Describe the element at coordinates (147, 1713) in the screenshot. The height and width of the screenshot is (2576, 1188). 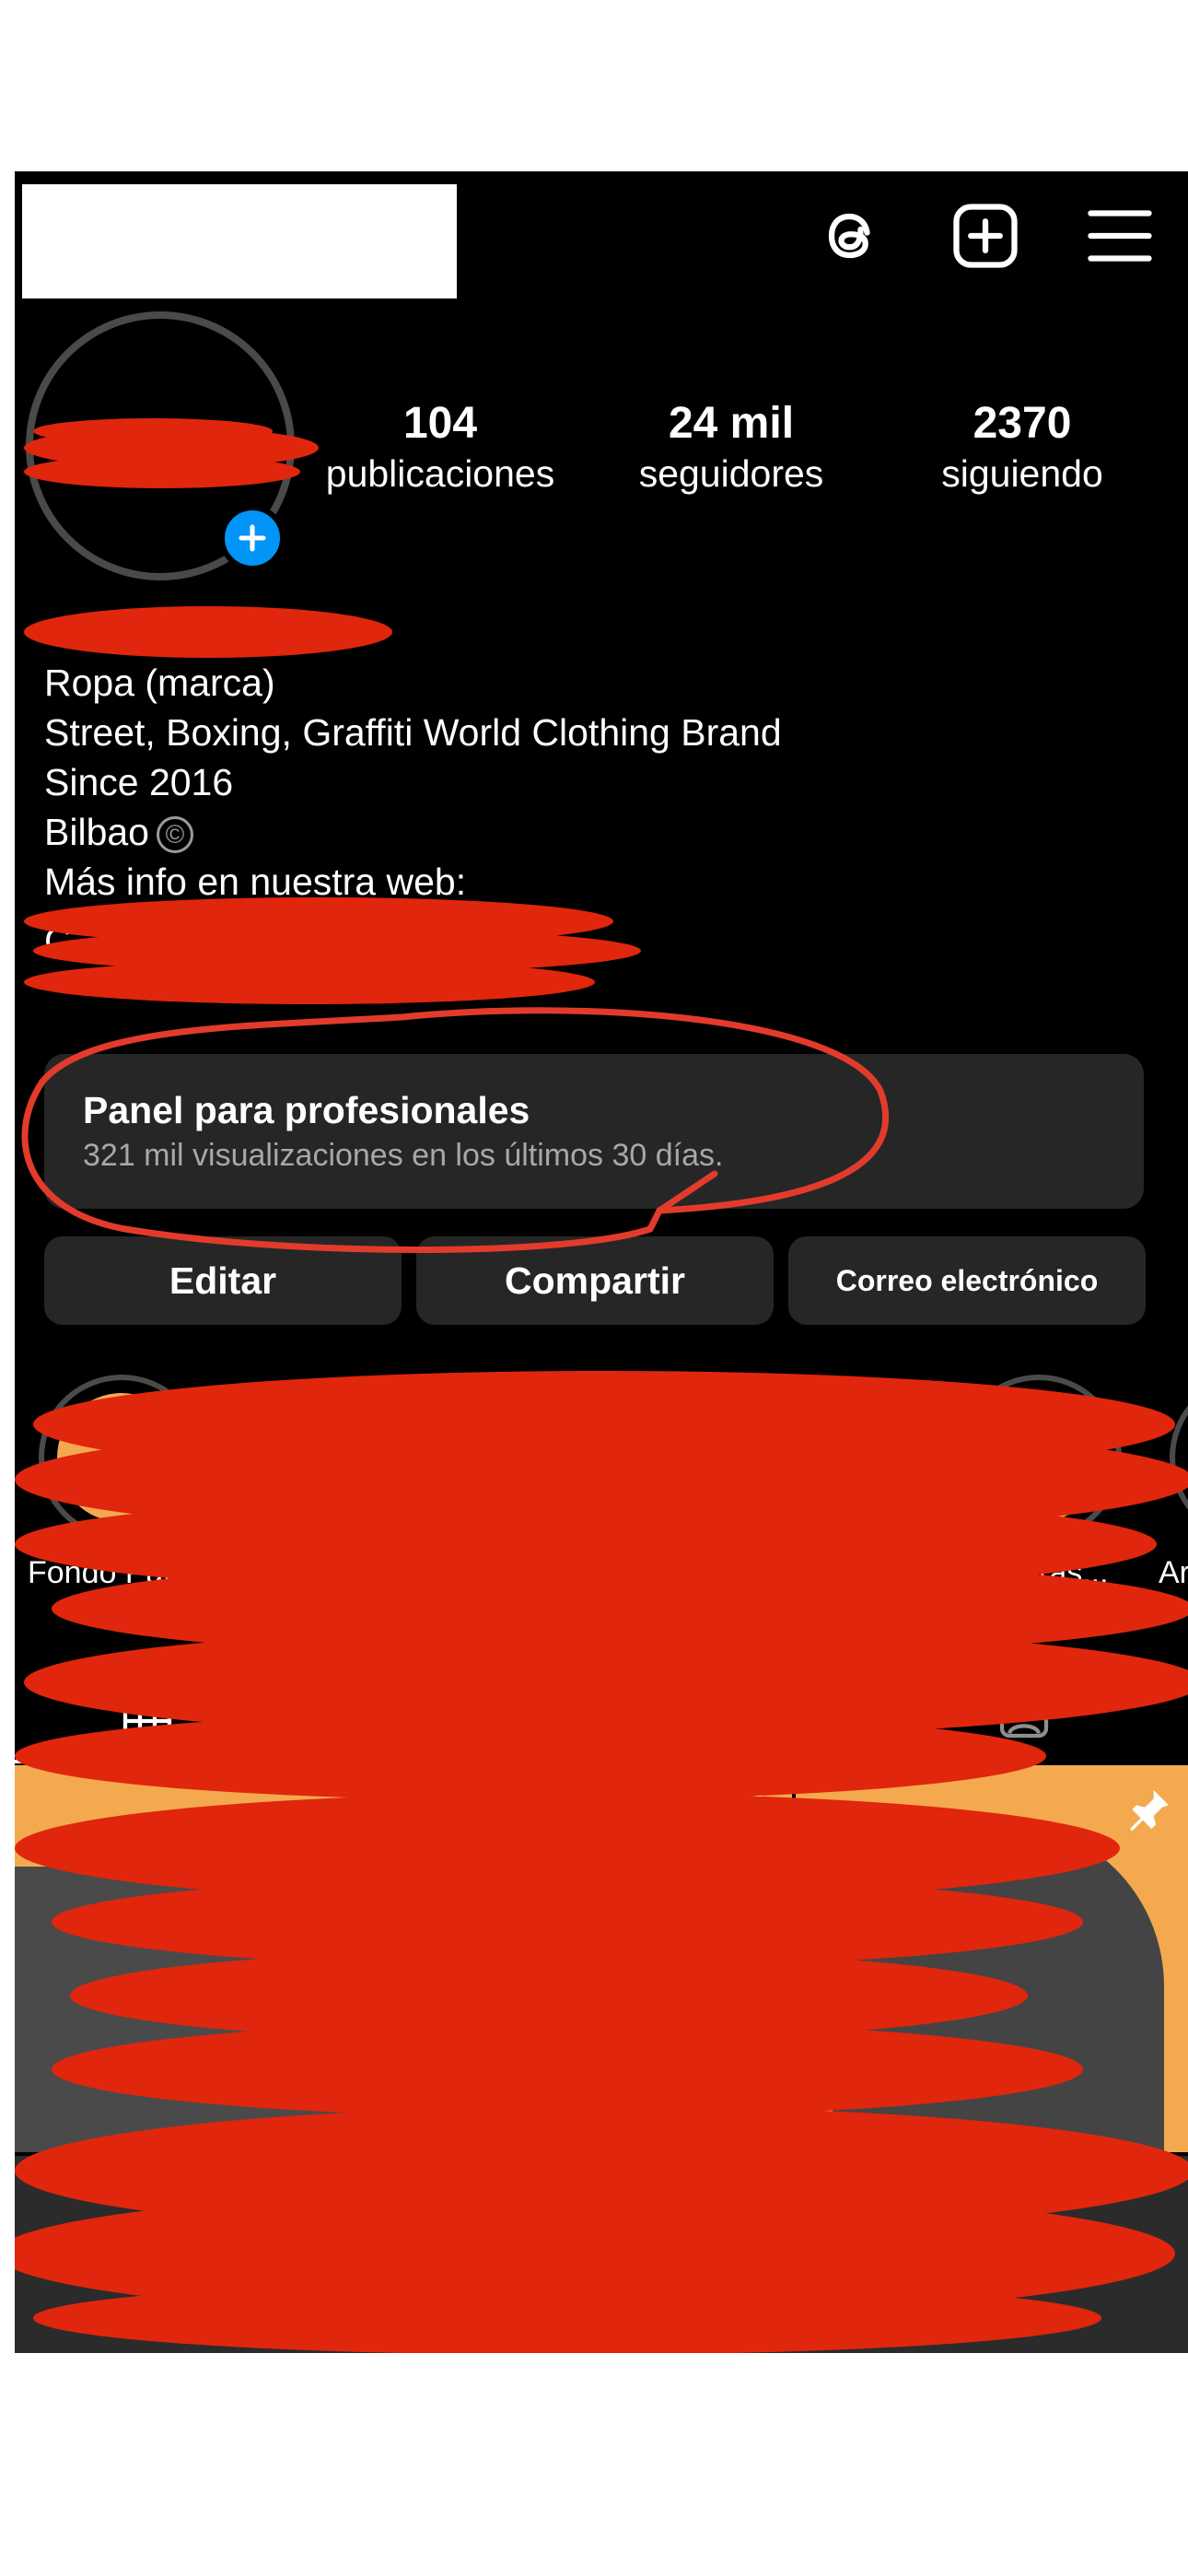
I see `grid-icon` at that location.